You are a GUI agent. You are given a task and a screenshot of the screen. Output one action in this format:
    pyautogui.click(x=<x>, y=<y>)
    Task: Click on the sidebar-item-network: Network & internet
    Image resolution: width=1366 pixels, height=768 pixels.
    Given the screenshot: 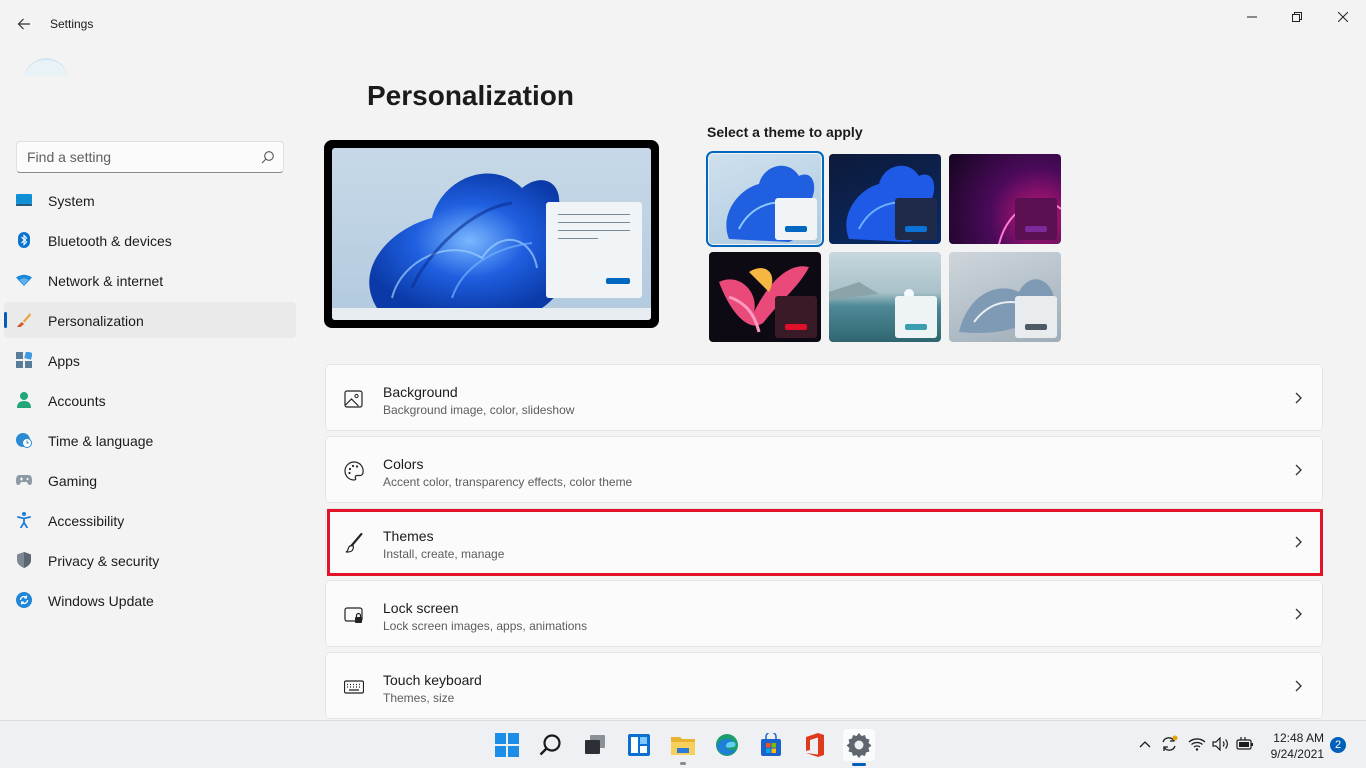 What is the action you would take?
    pyautogui.click(x=150, y=280)
    